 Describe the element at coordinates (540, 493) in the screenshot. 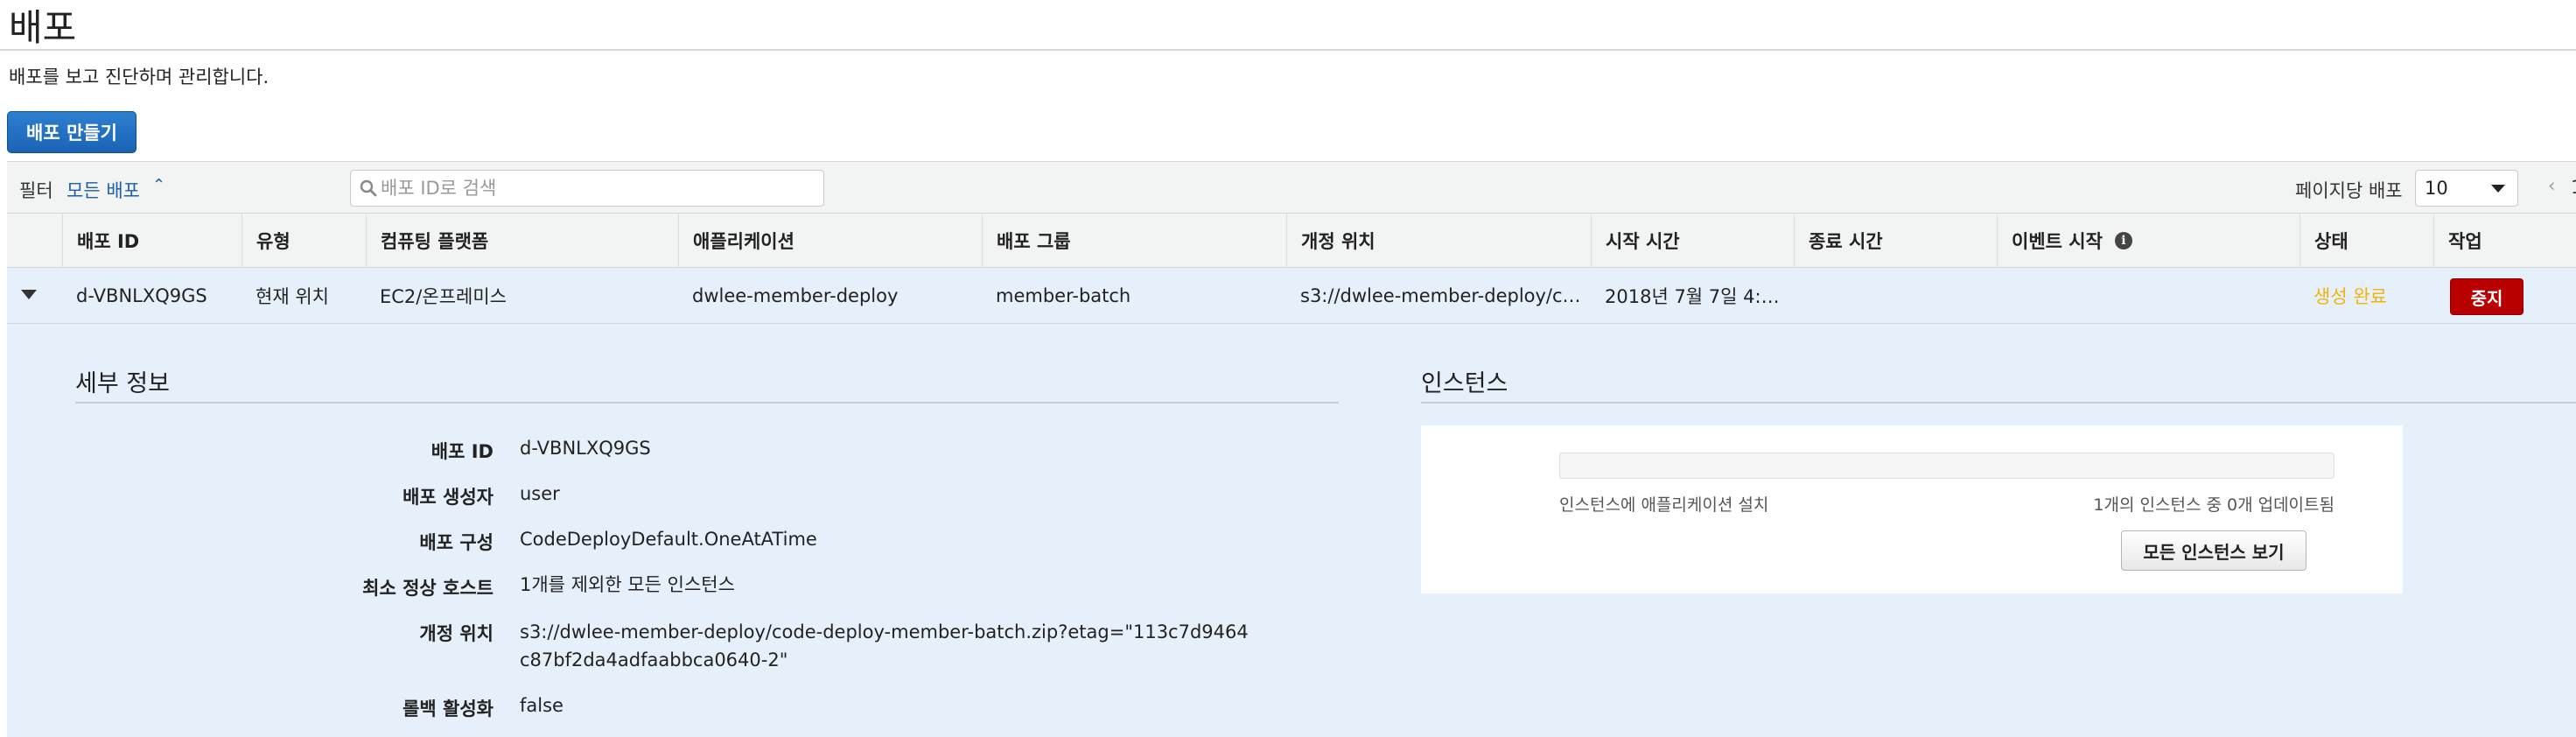

I see `detail-value-creator: user` at that location.